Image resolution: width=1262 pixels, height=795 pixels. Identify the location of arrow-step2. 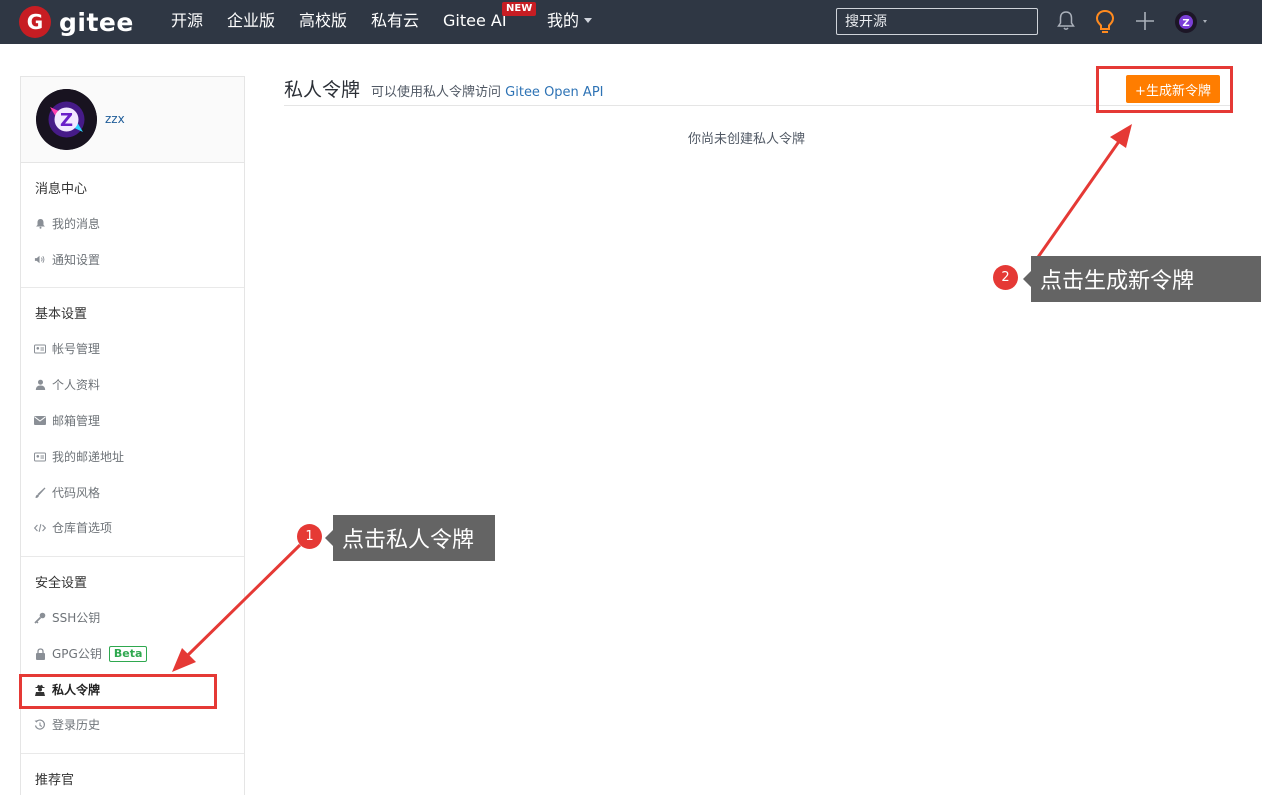
(1078, 200).